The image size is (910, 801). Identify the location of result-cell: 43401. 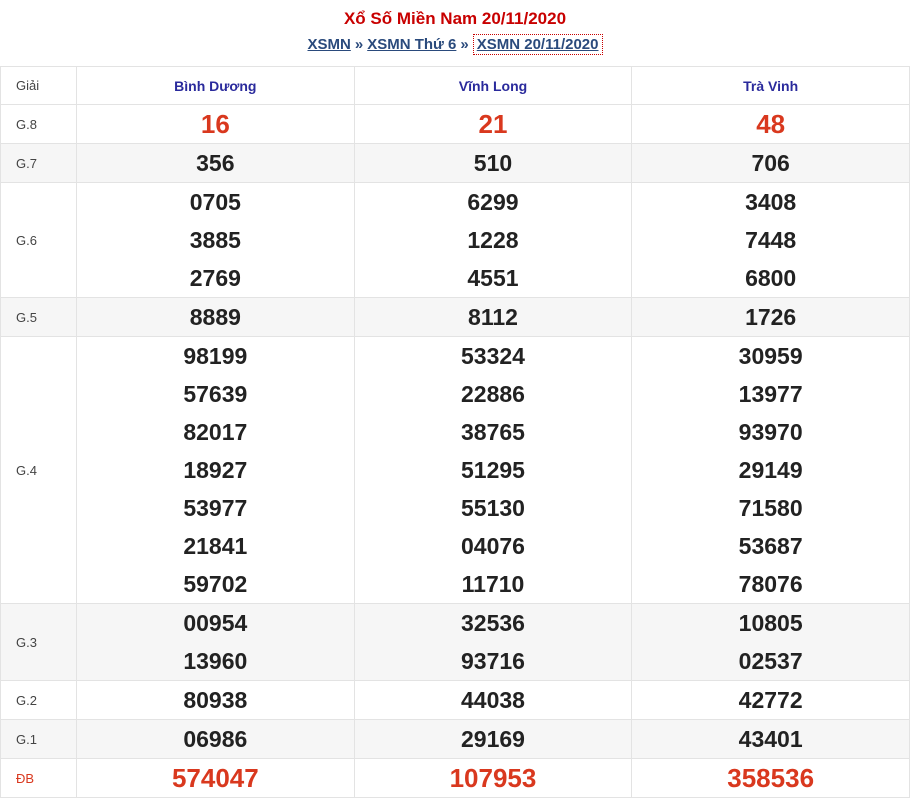
(770, 739).